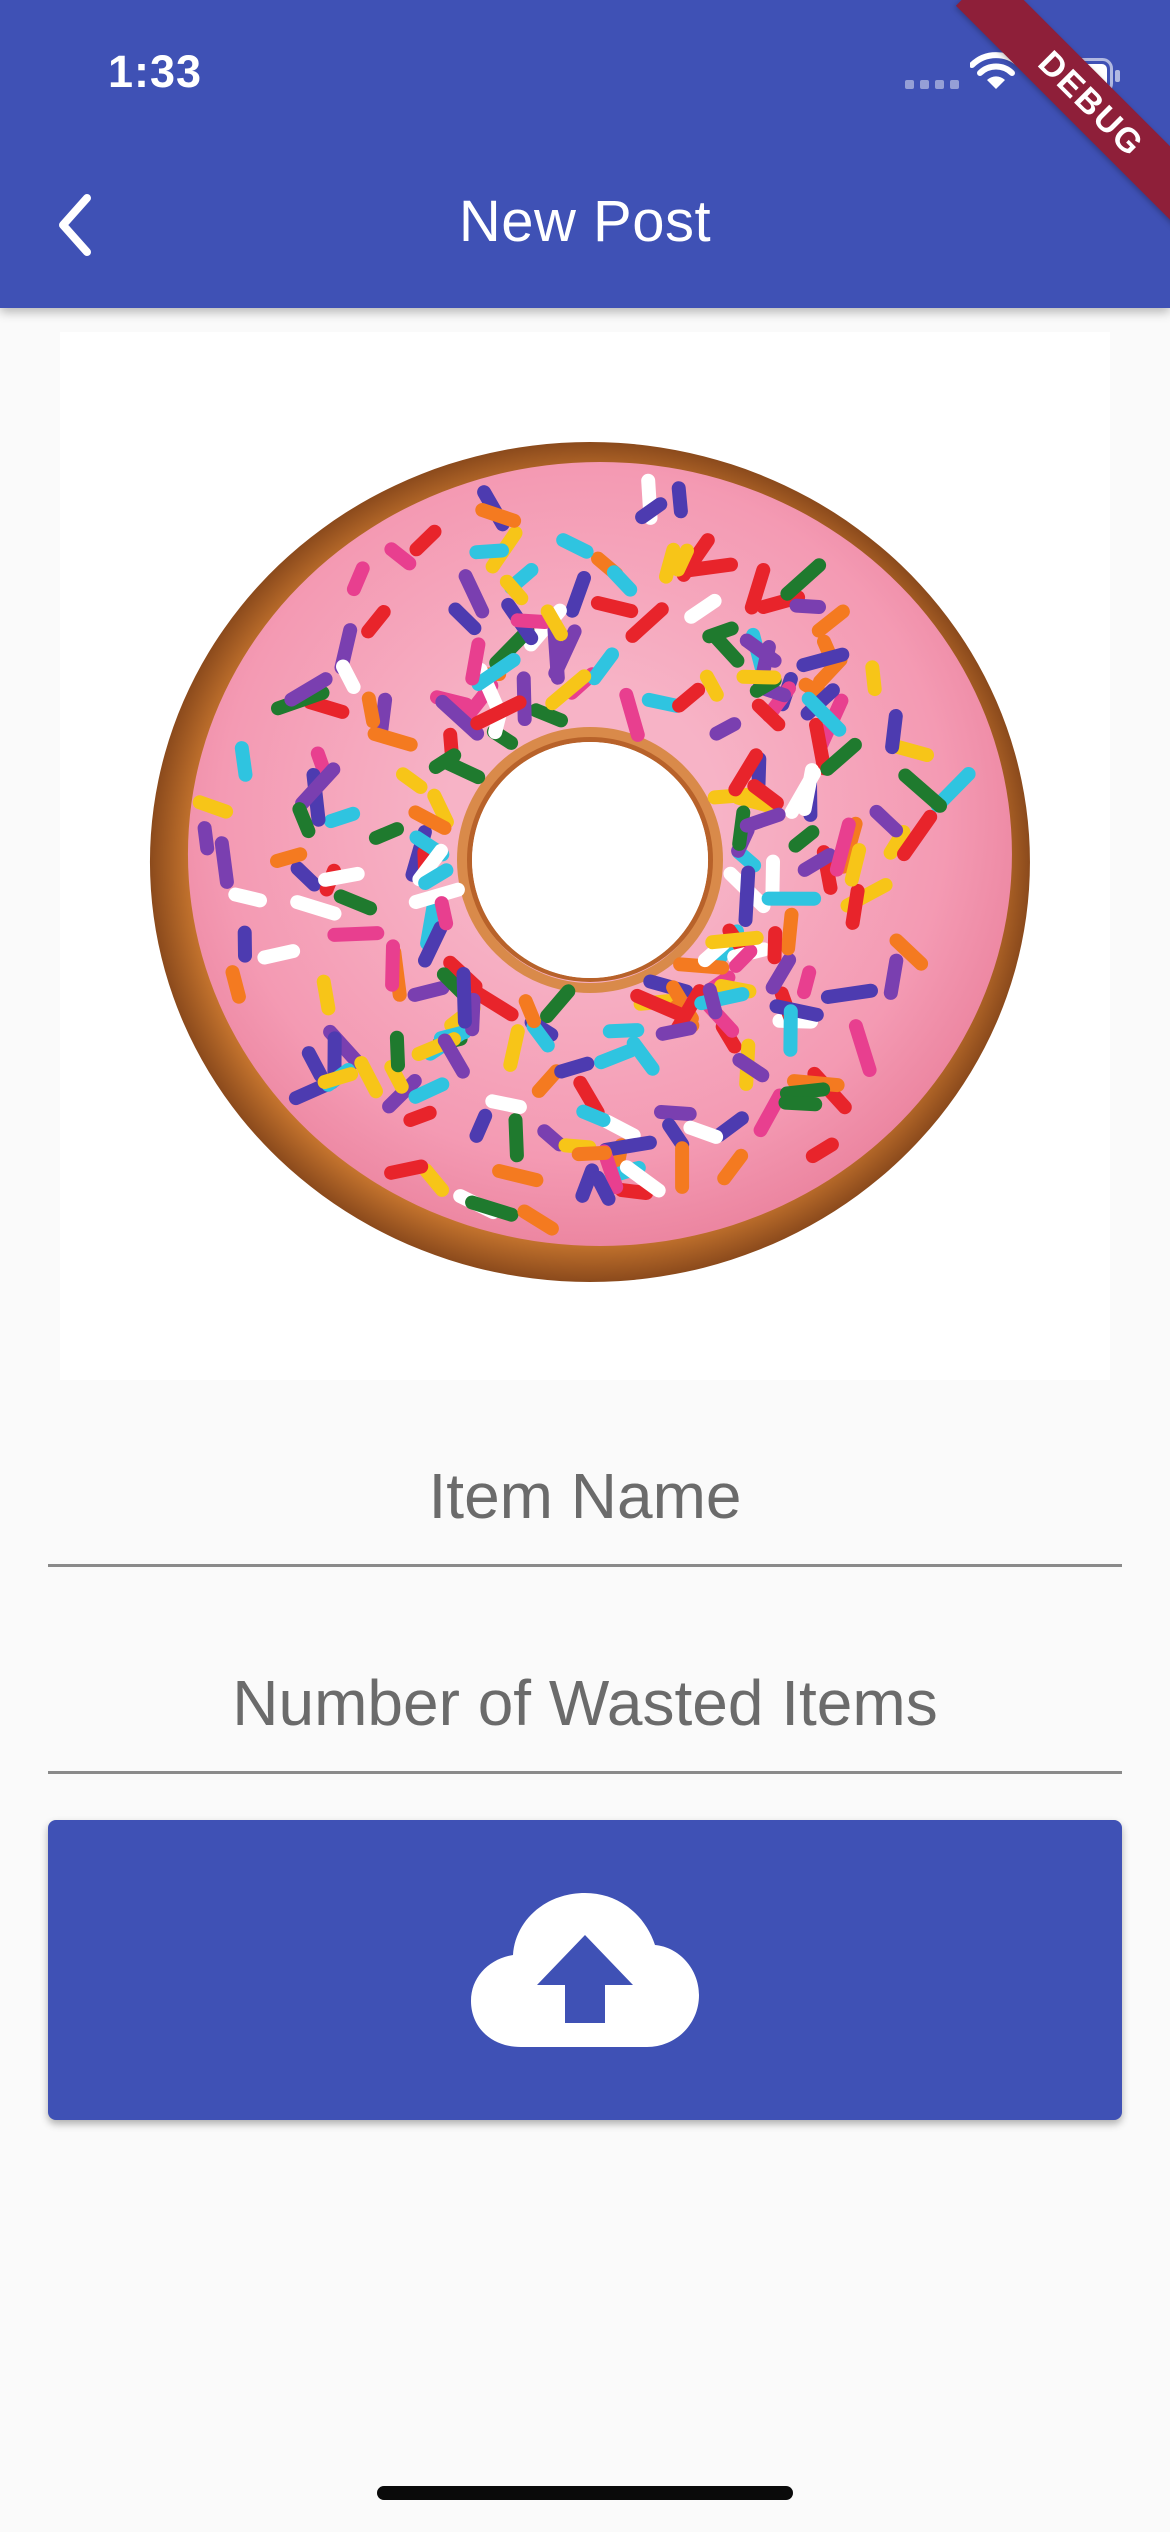 Image resolution: width=1170 pixels, height=2532 pixels. I want to click on status-time: 1:33, so click(155, 71).